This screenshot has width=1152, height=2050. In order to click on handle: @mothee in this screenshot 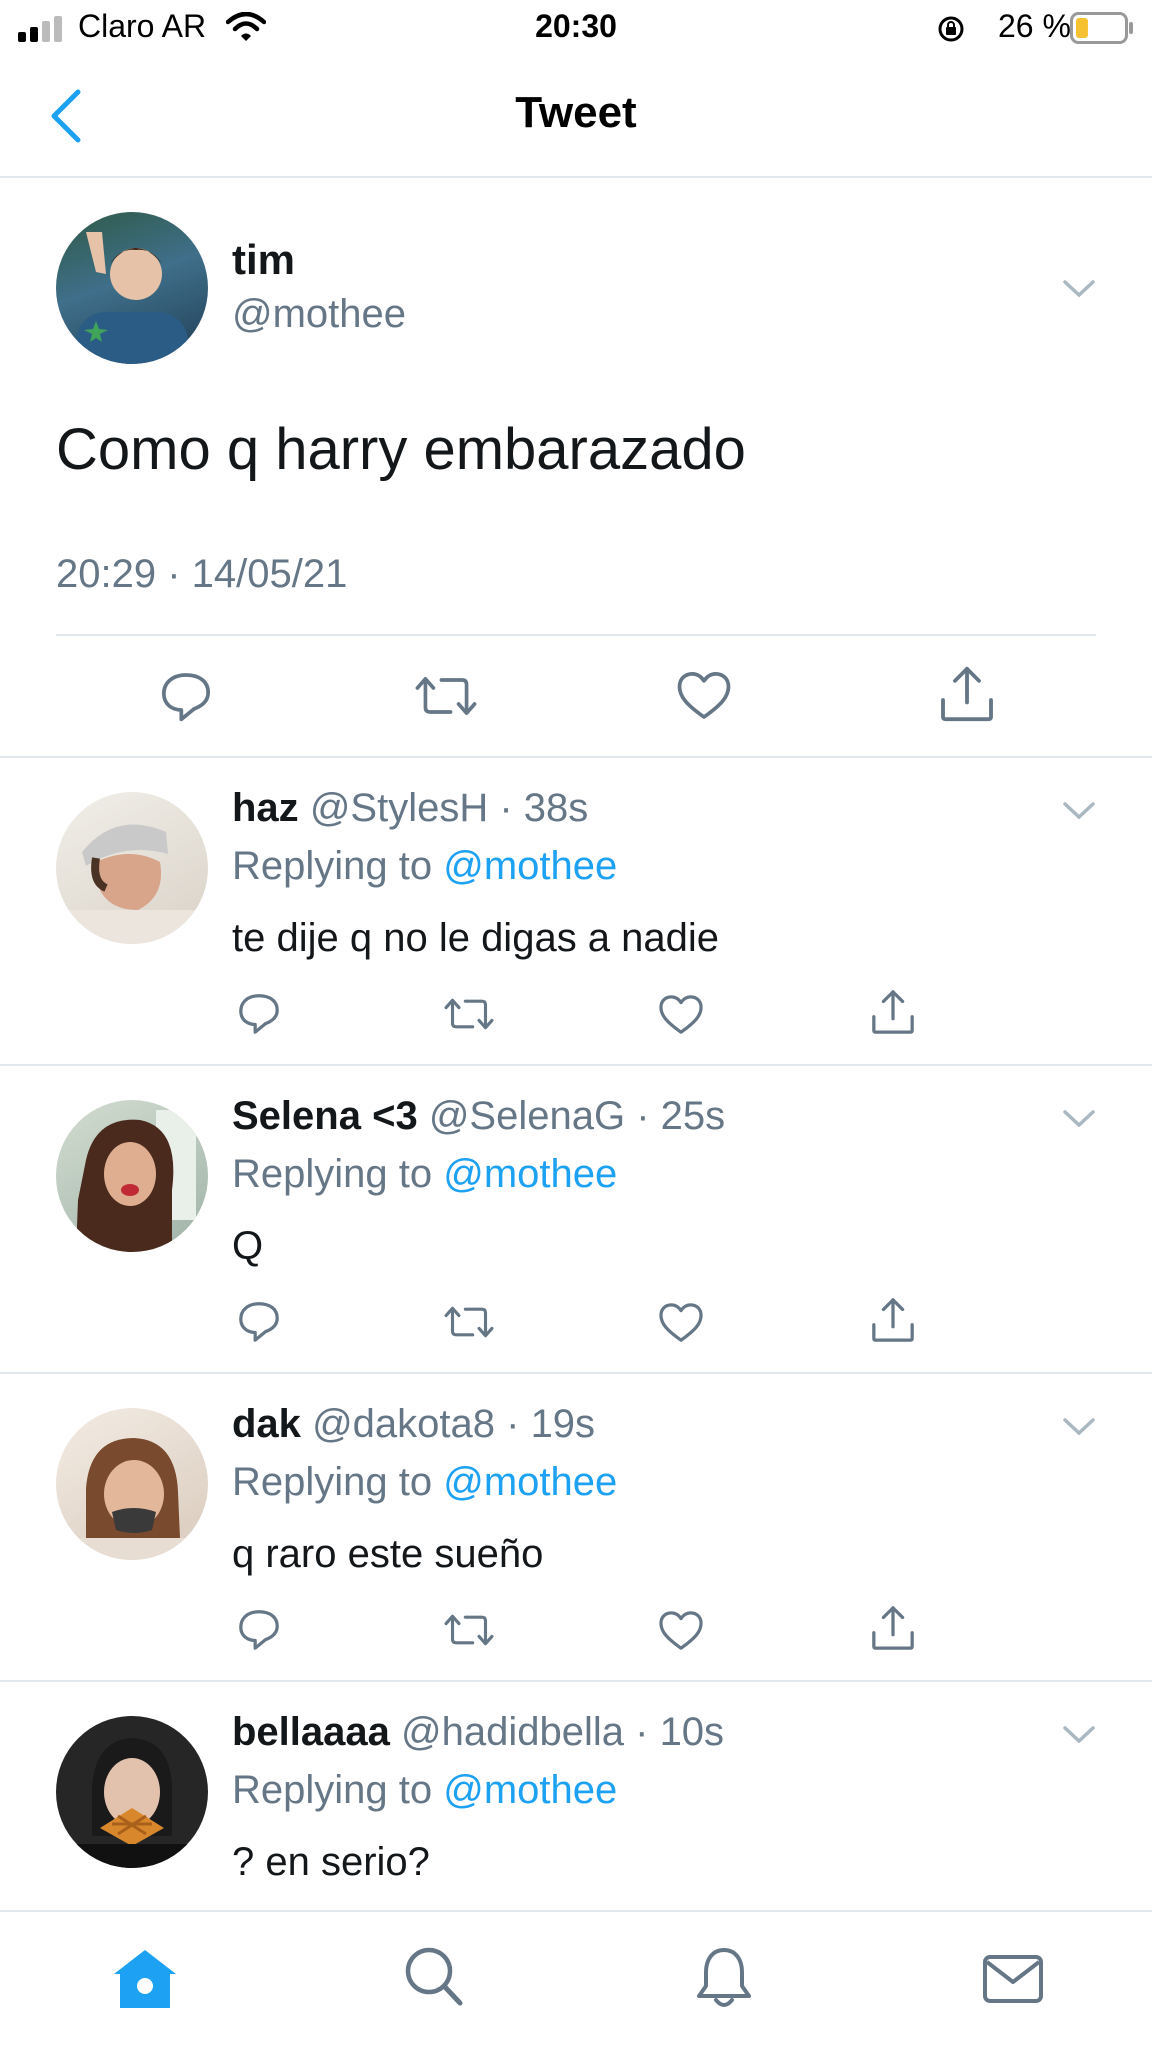, I will do `click(319, 314)`.